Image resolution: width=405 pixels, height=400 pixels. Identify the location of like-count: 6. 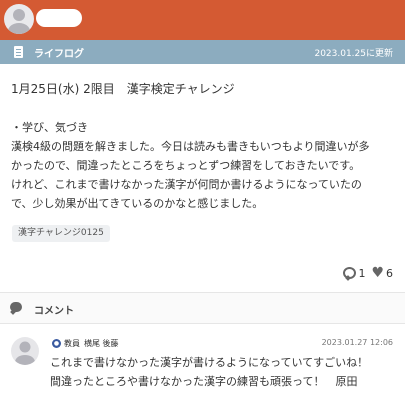
(389, 273).